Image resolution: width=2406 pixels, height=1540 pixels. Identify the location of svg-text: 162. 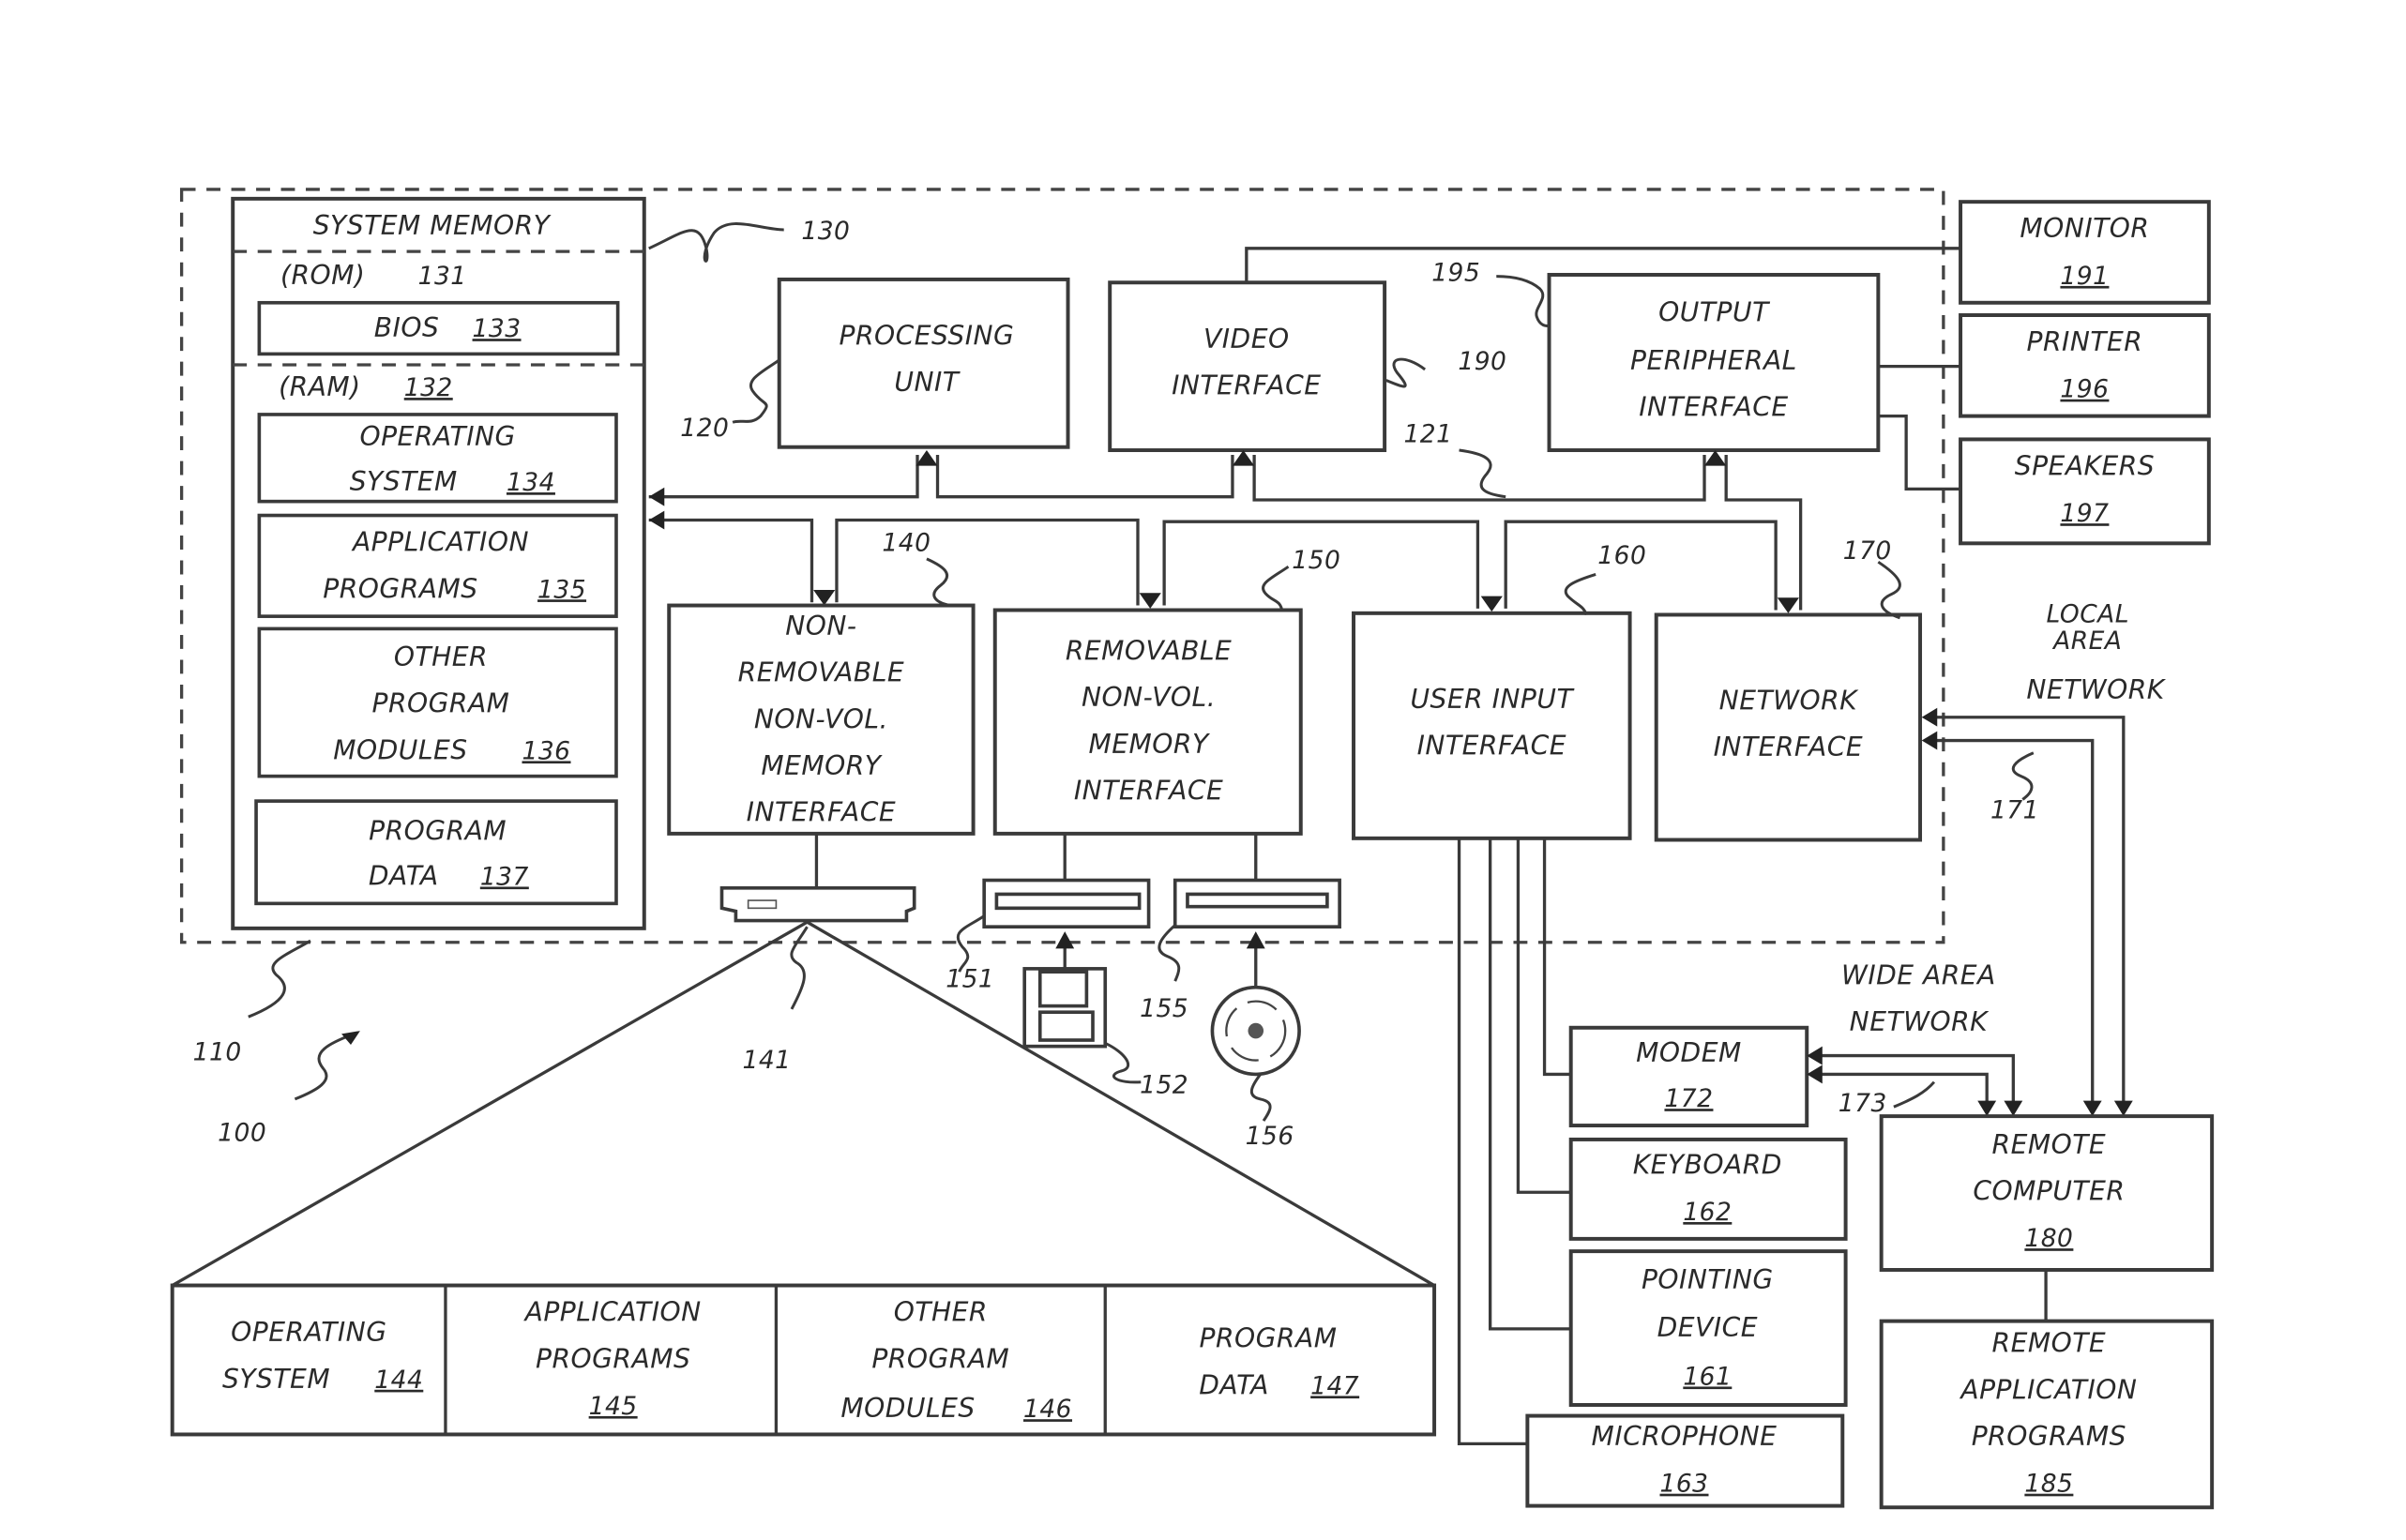
(1707, 1212).